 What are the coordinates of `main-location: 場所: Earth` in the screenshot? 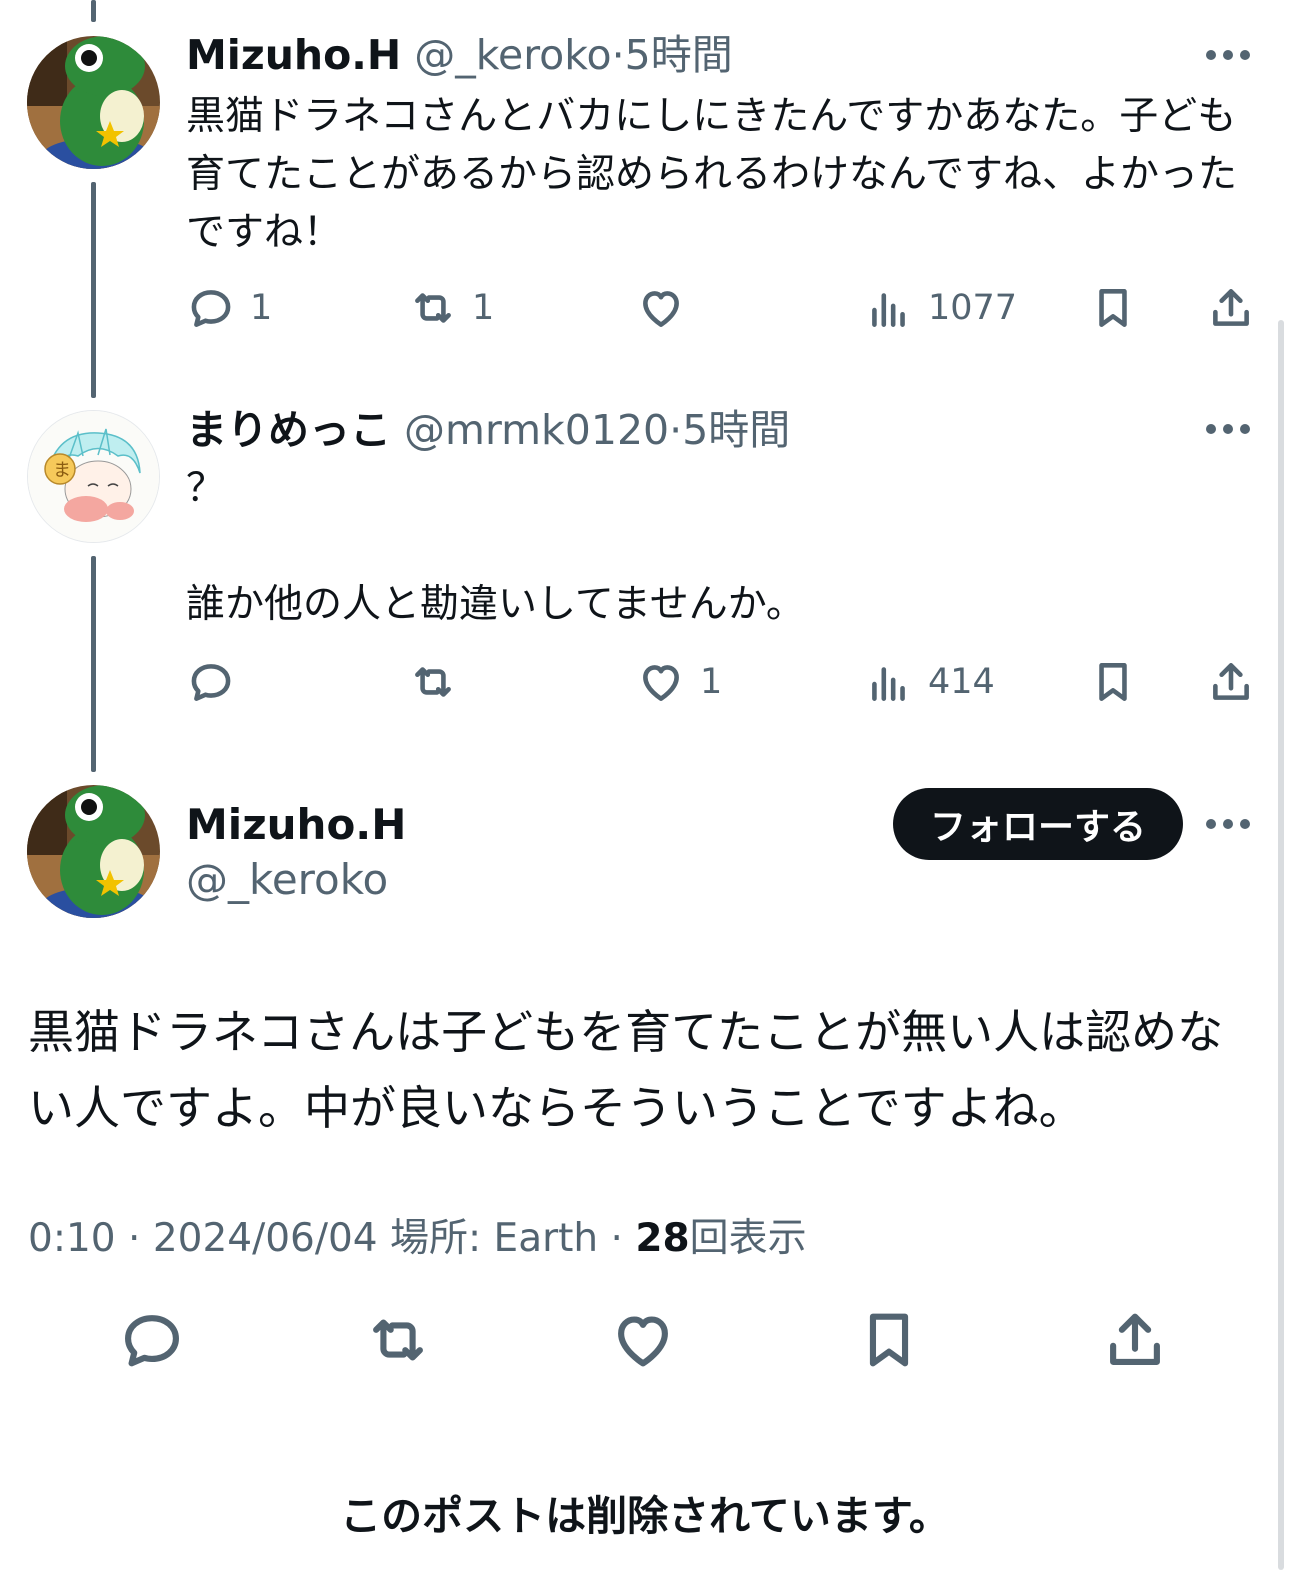 It's located at (494, 1238).